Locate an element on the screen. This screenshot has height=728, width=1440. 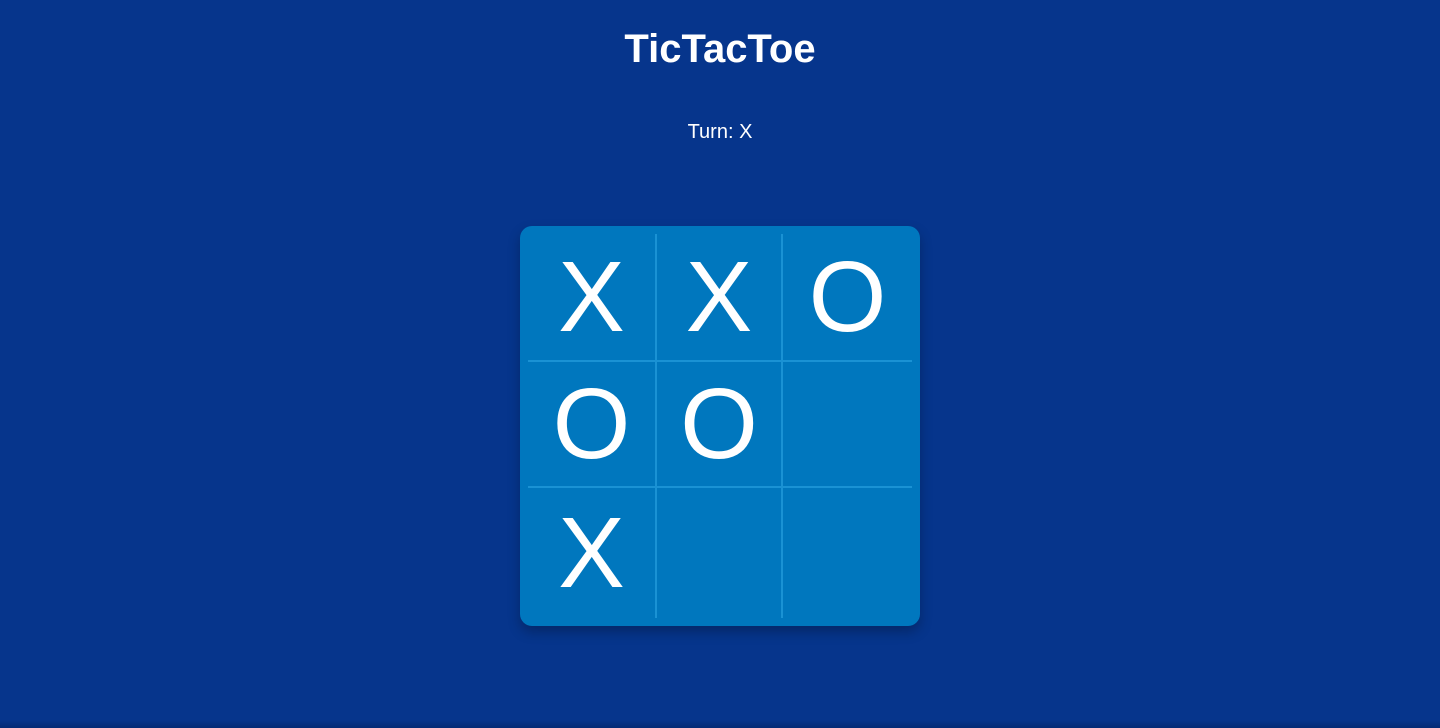
board-cell-0-2: O is located at coordinates (847, 298).